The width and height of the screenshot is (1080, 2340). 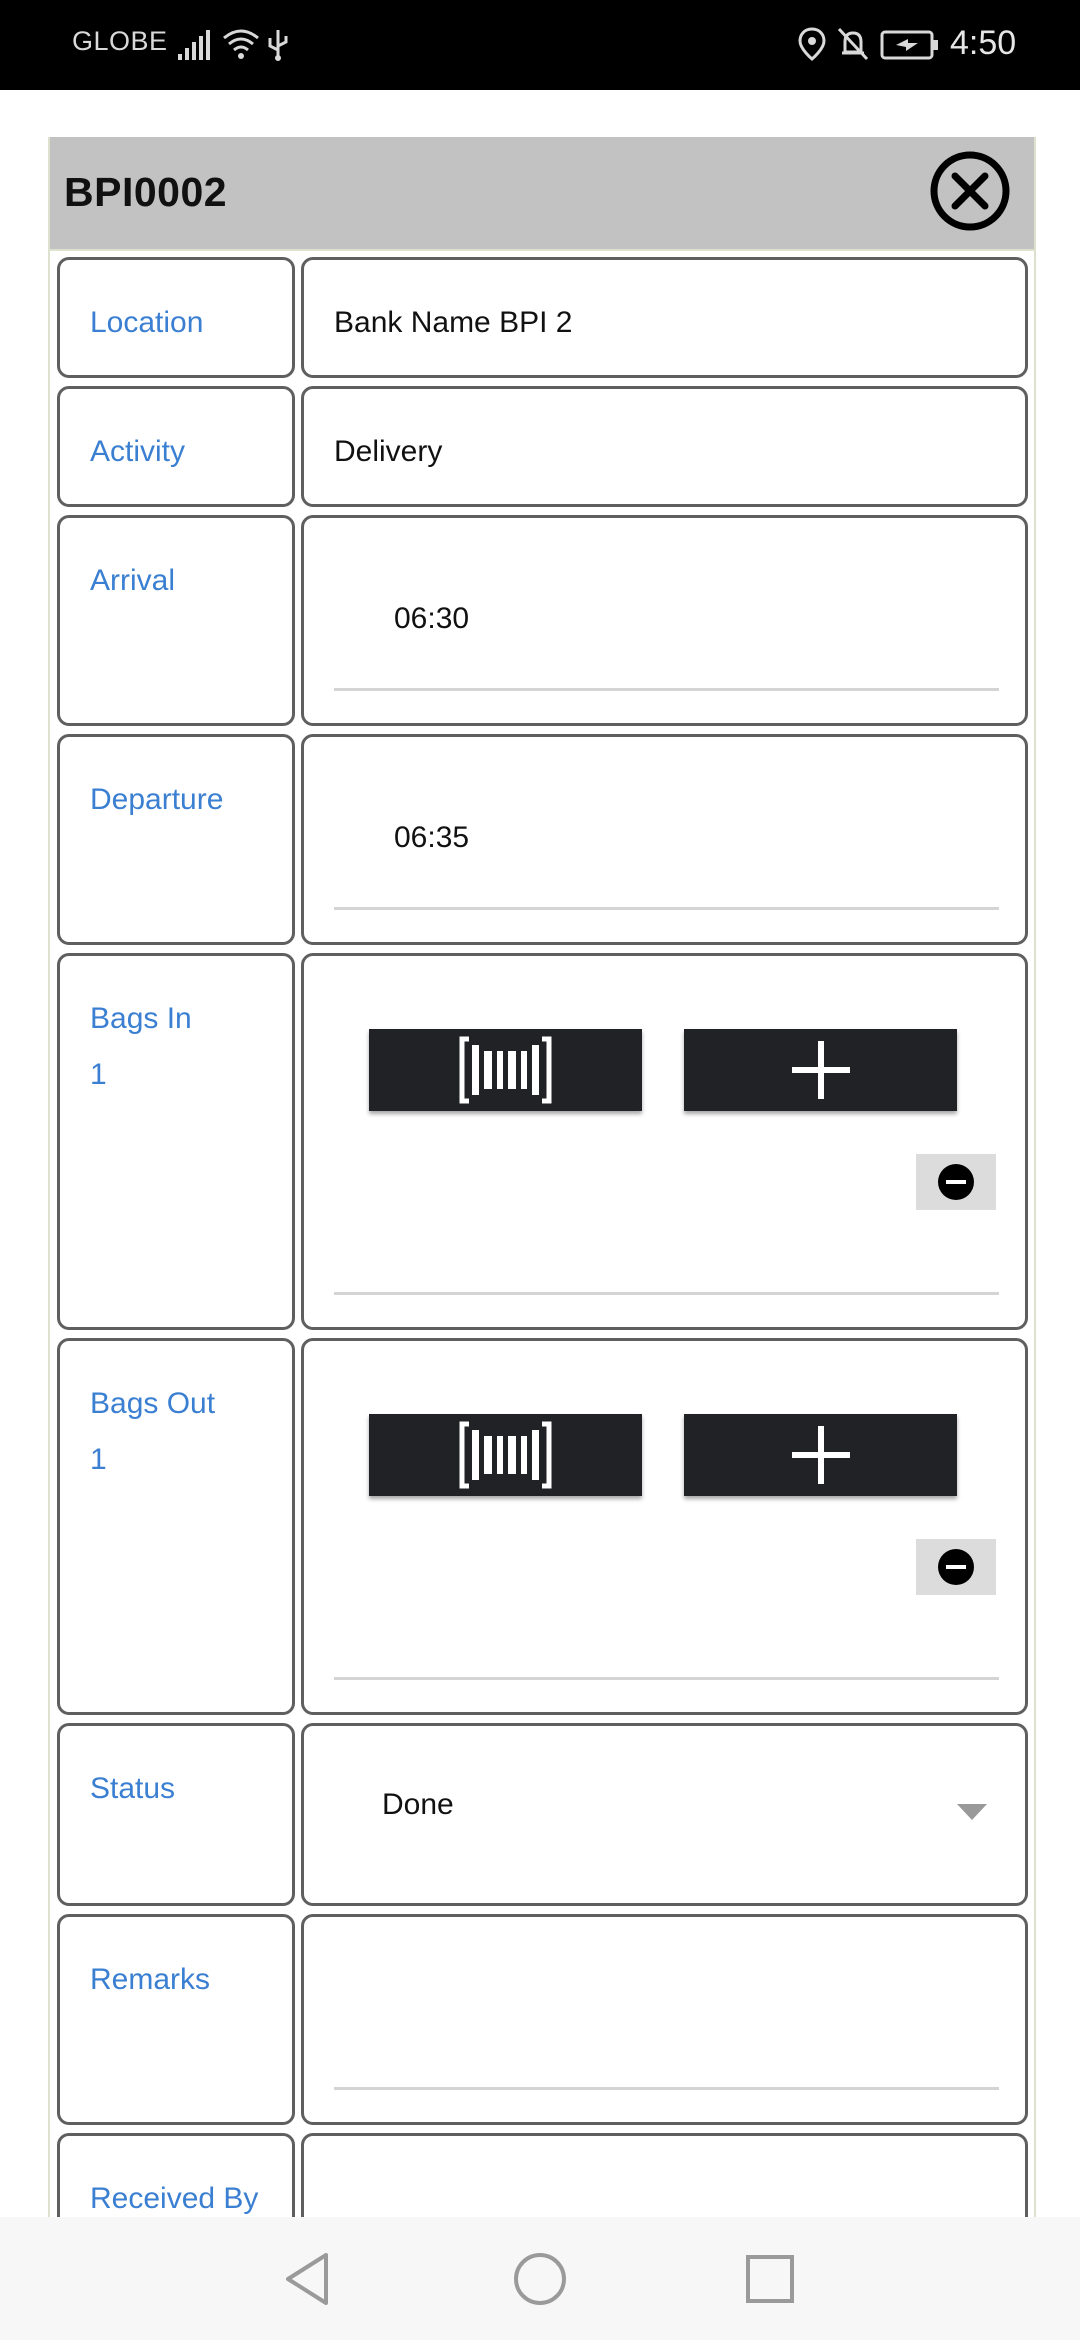 I want to click on status-label: Status, so click(x=133, y=1788).